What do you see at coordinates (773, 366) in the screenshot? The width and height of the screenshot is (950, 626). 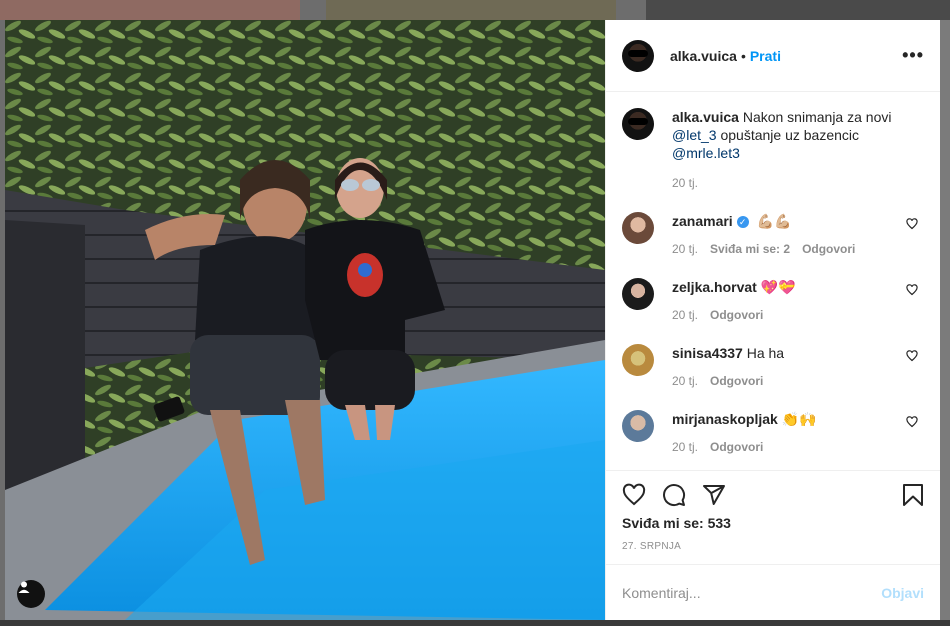 I see `comment-item: sinisa4337 Ha ha 20 tj. Odgovori` at bounding box center [773, 366].